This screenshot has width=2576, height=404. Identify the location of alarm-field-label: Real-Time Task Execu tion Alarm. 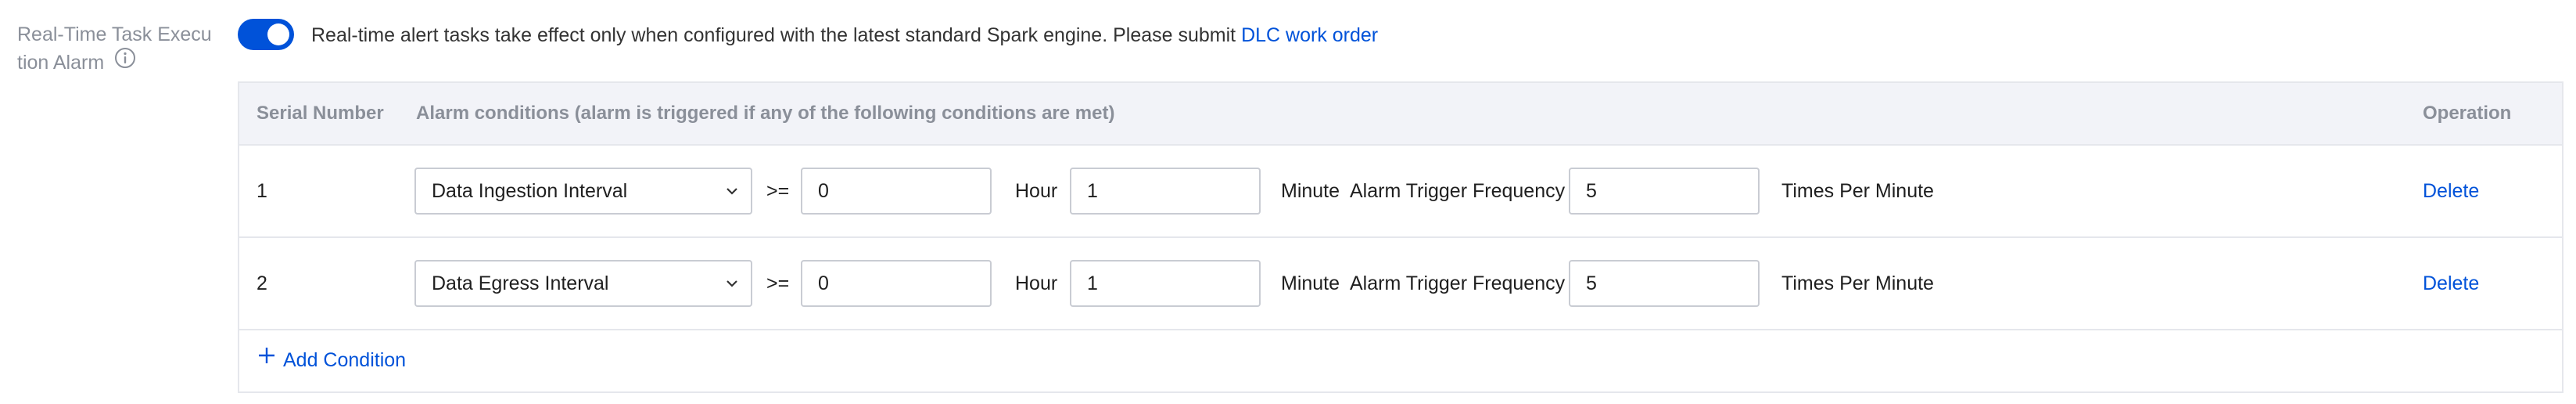
(115, 48).